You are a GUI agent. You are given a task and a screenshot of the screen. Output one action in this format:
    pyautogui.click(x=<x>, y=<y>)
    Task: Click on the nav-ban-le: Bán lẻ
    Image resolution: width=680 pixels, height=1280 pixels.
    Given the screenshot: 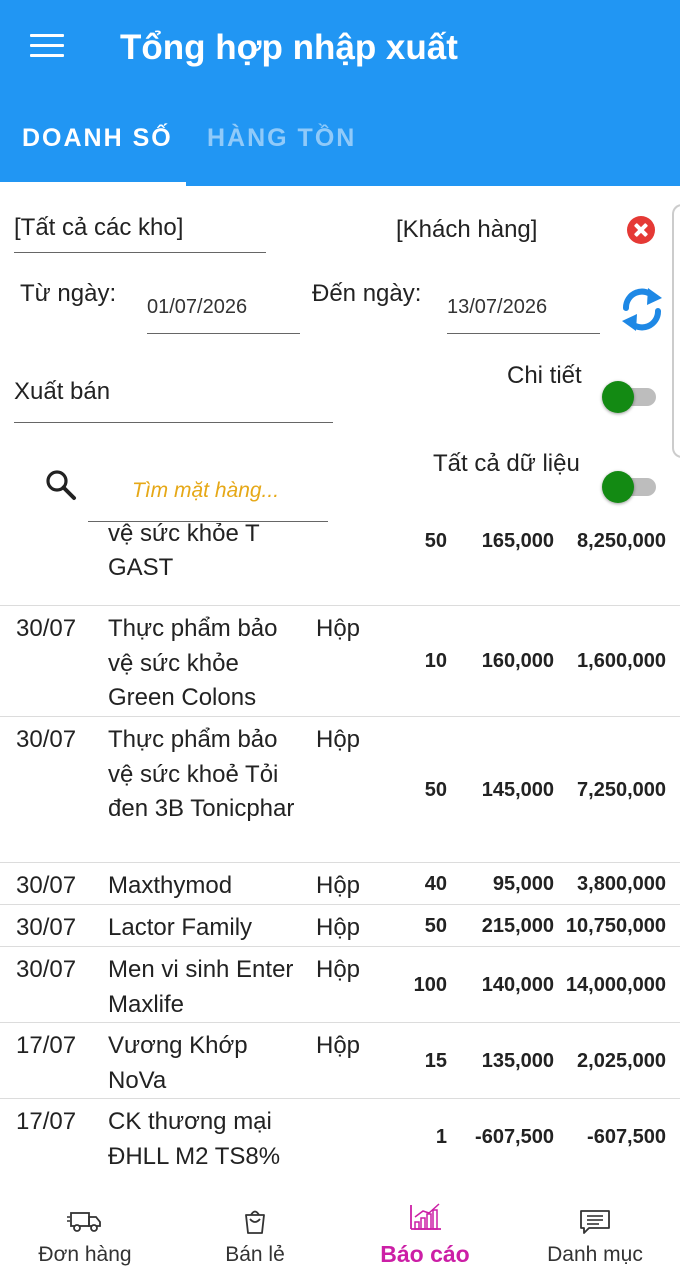 What is the action you would take?
    pyautogui.click(x=255, y=1228)
    